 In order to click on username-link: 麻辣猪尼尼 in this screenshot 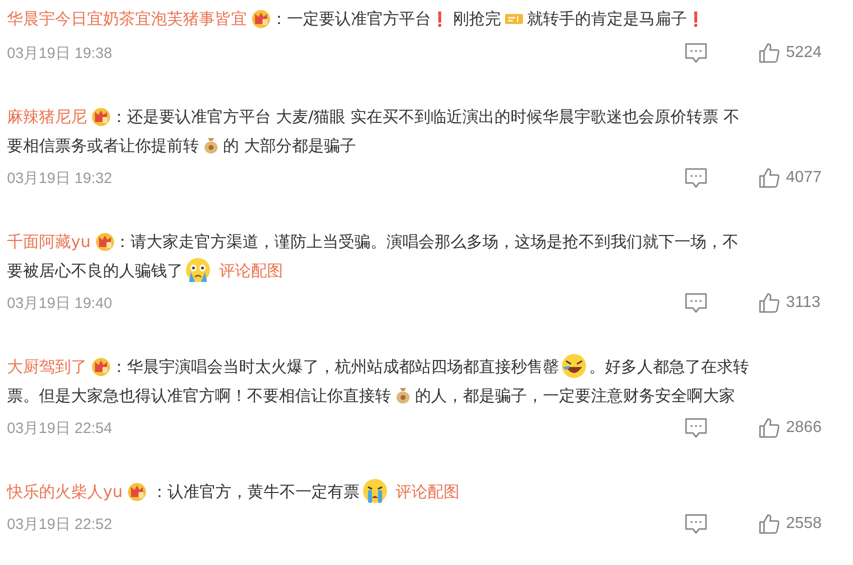, I will do `click(47, 116)`.